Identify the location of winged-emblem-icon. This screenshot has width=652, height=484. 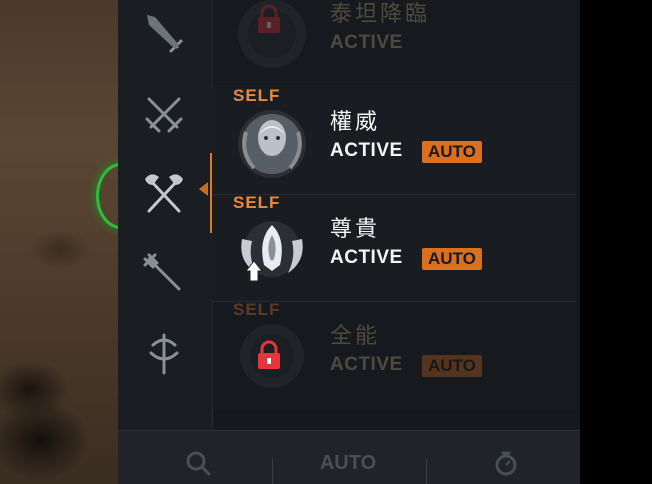
(272, 251).